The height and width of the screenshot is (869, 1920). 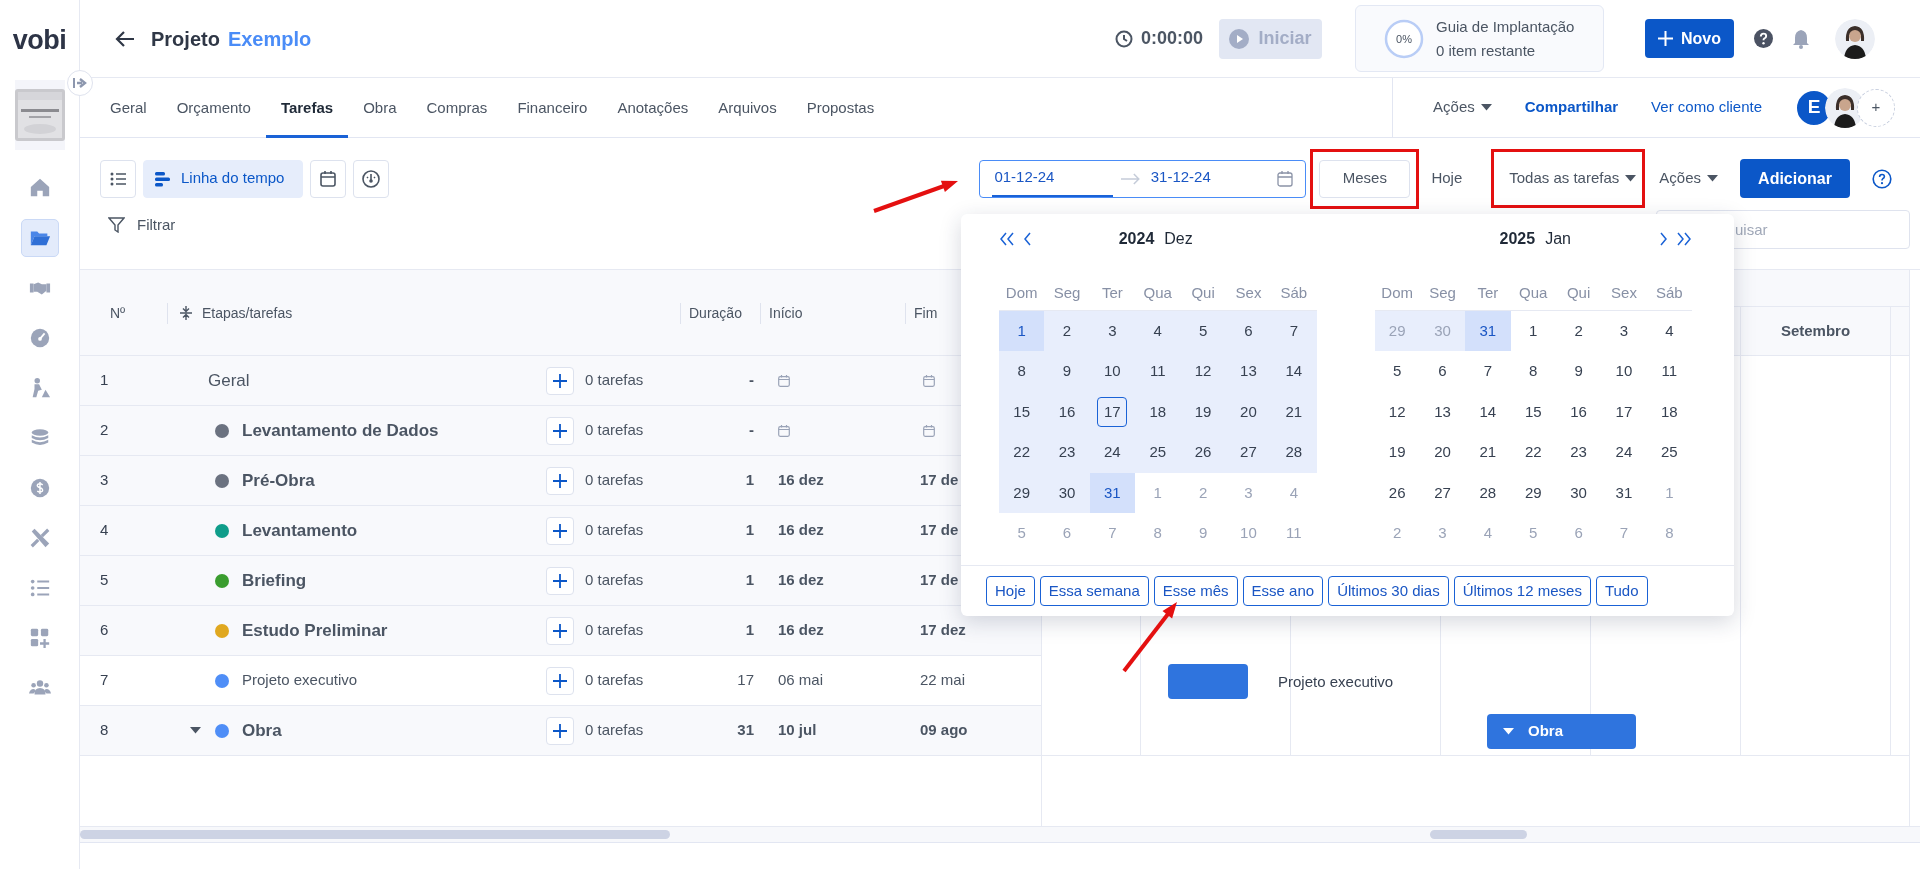 What do you see at coordinates (1010, 591) in the screenshot?
I see `range-shortcut-button: Hoje` at bounding box center [1010, 591].